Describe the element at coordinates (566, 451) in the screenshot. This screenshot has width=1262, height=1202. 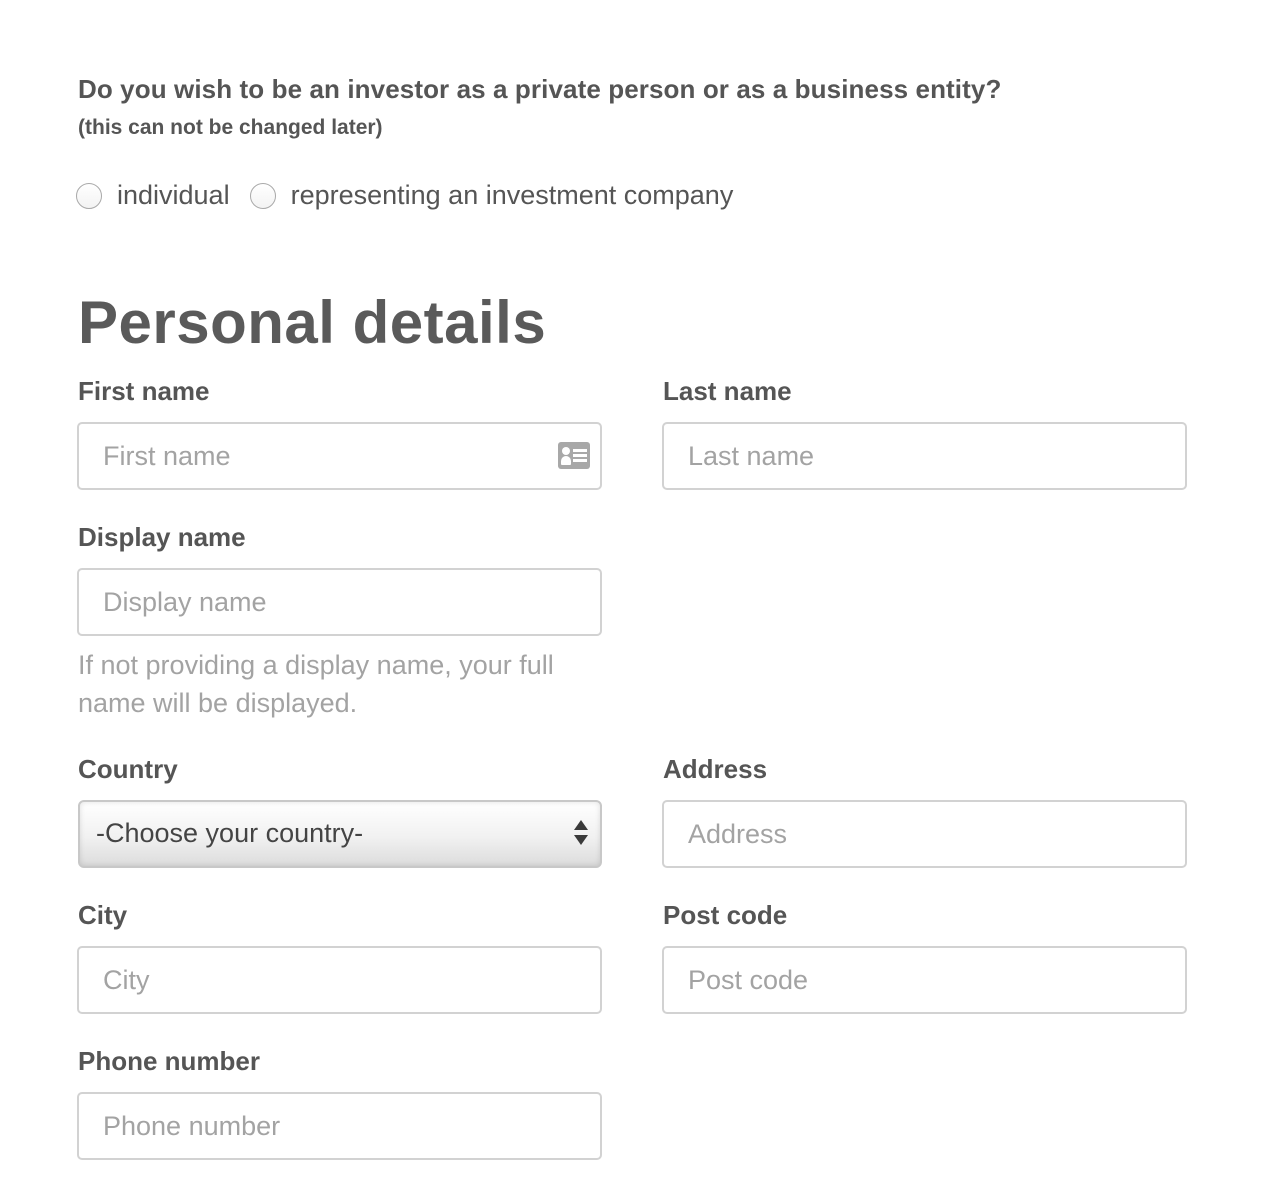
I see `contact-card-head` at that location.